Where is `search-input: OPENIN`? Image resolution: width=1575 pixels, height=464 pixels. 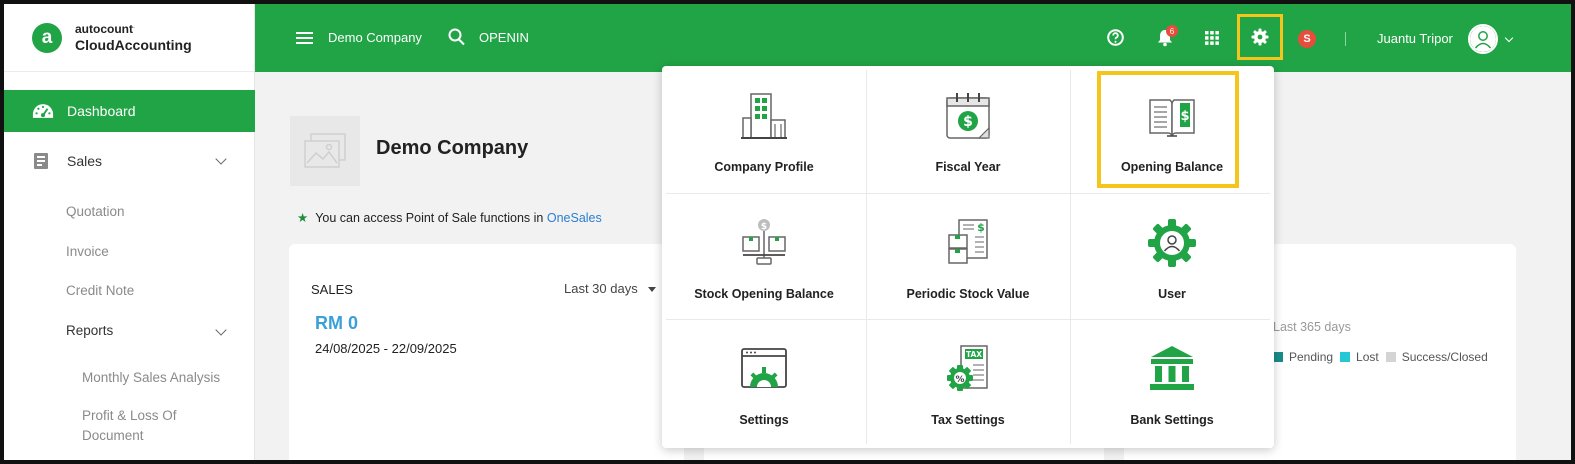
search-input: OPENIN is located at coordinates (504, 37).